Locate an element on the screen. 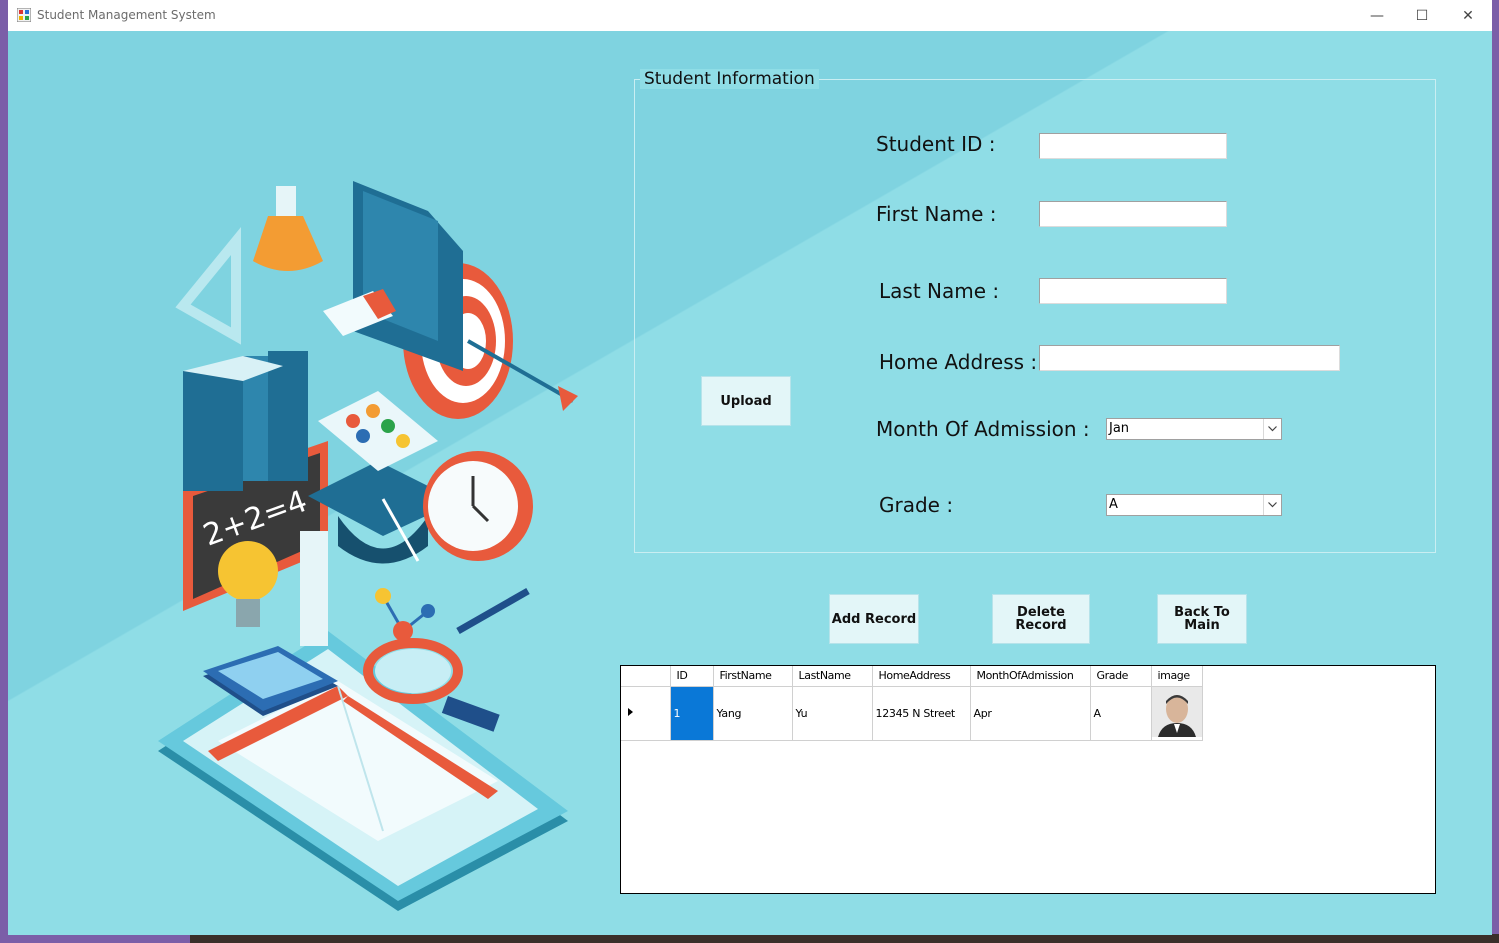 The width and height of the screenshot is (1499, 943). minimize-button: — is located at coordinates (1377, 15).